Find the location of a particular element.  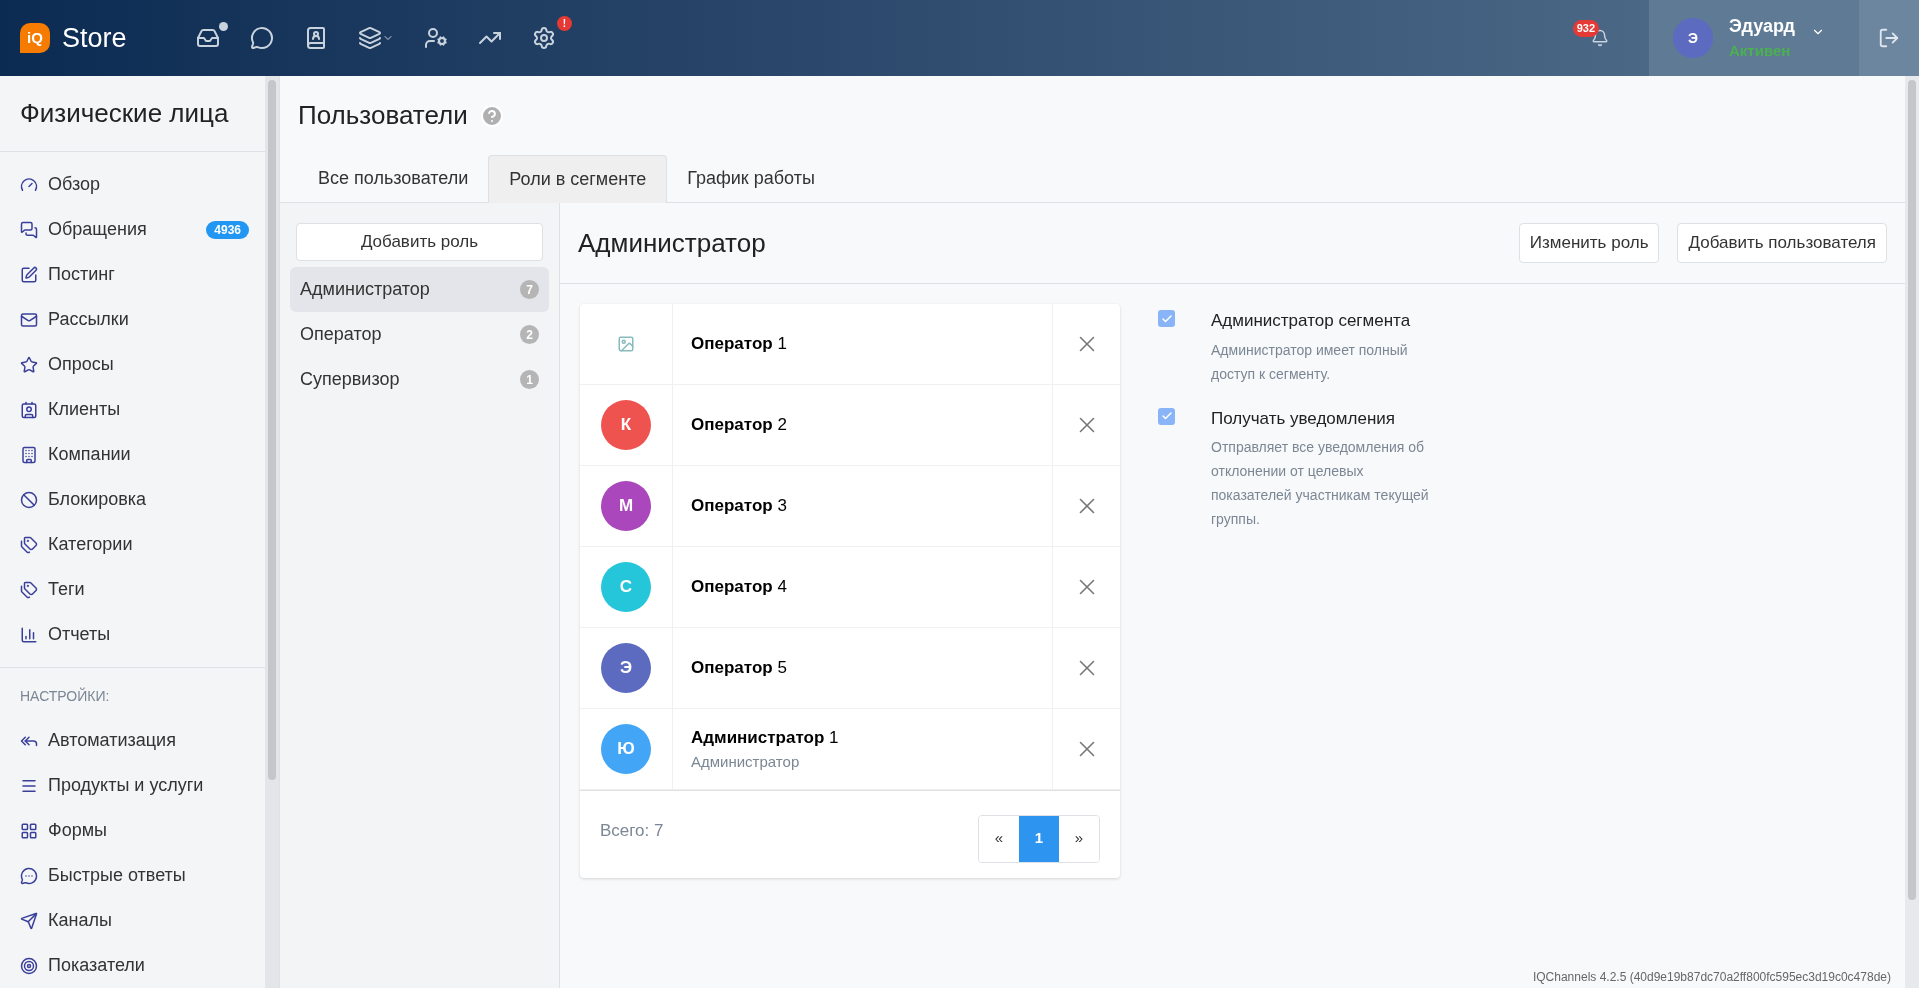

chat-bubbles-icon is located at coordinates (29, 229).